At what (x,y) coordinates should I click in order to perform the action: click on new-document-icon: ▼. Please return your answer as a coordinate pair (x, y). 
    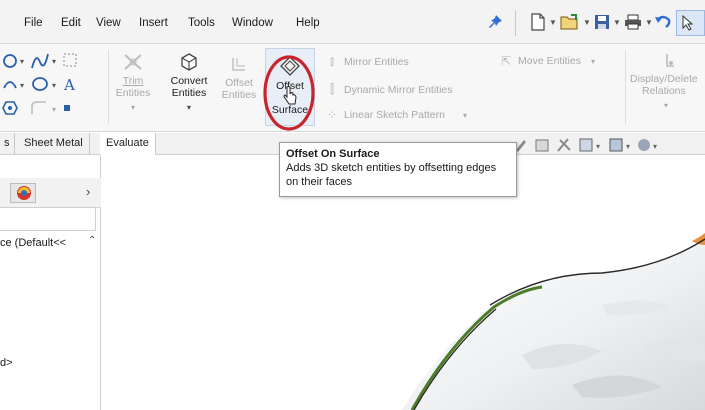
    Looking at the image, I should click on (543, 22).